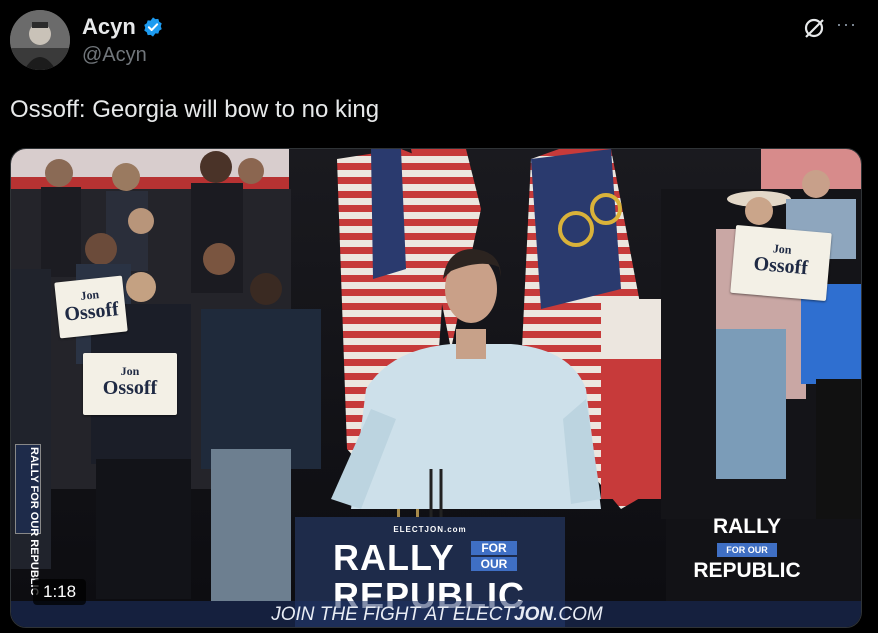  I want to click on side-banner-text: RALLY FOR OUR REPUBLIC, so click(34, 521).